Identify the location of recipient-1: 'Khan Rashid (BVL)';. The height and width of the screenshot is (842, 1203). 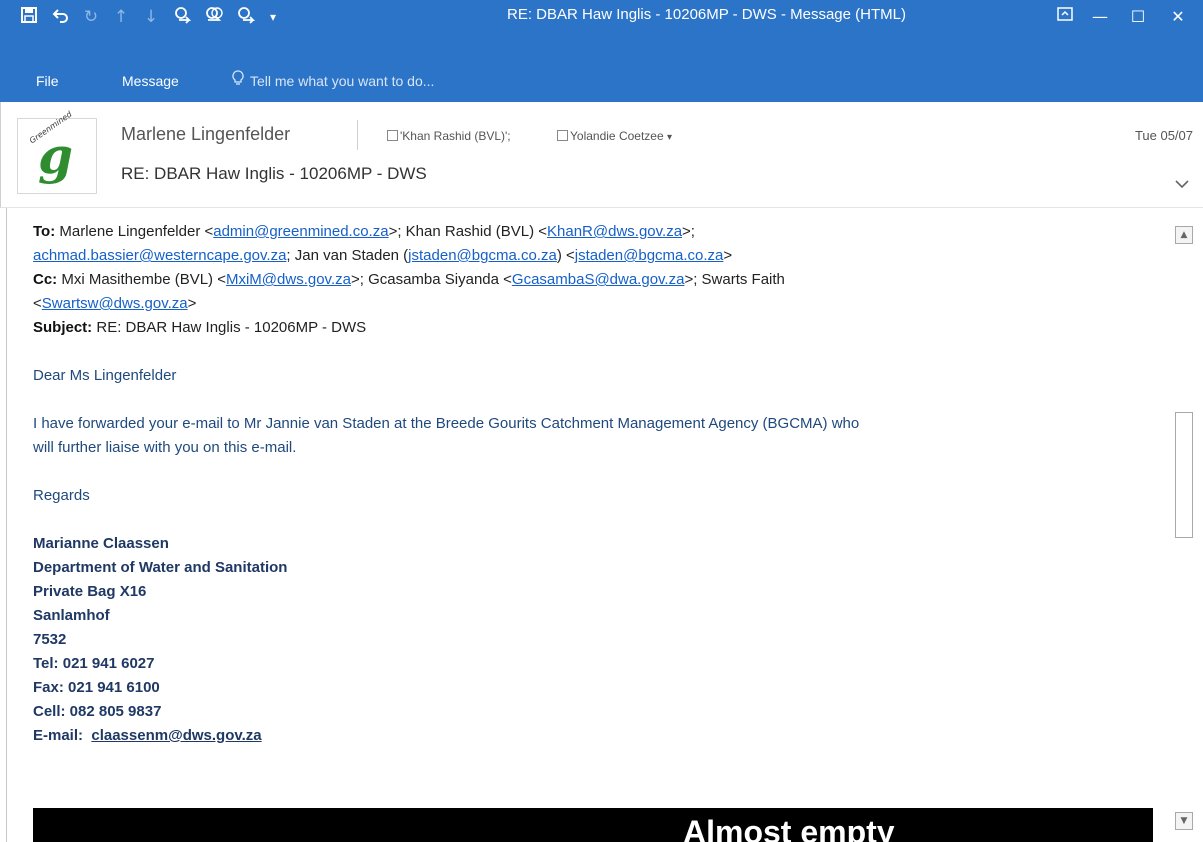
(449, 136).